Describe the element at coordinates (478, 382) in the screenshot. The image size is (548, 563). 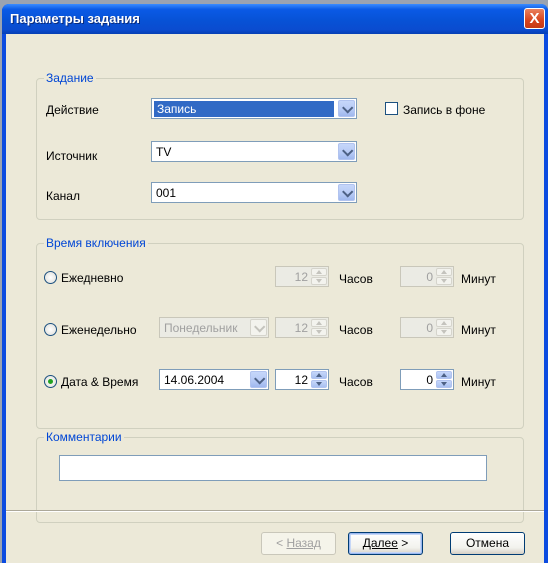
I see `datetime-minutes-unit: Минут` at that location.